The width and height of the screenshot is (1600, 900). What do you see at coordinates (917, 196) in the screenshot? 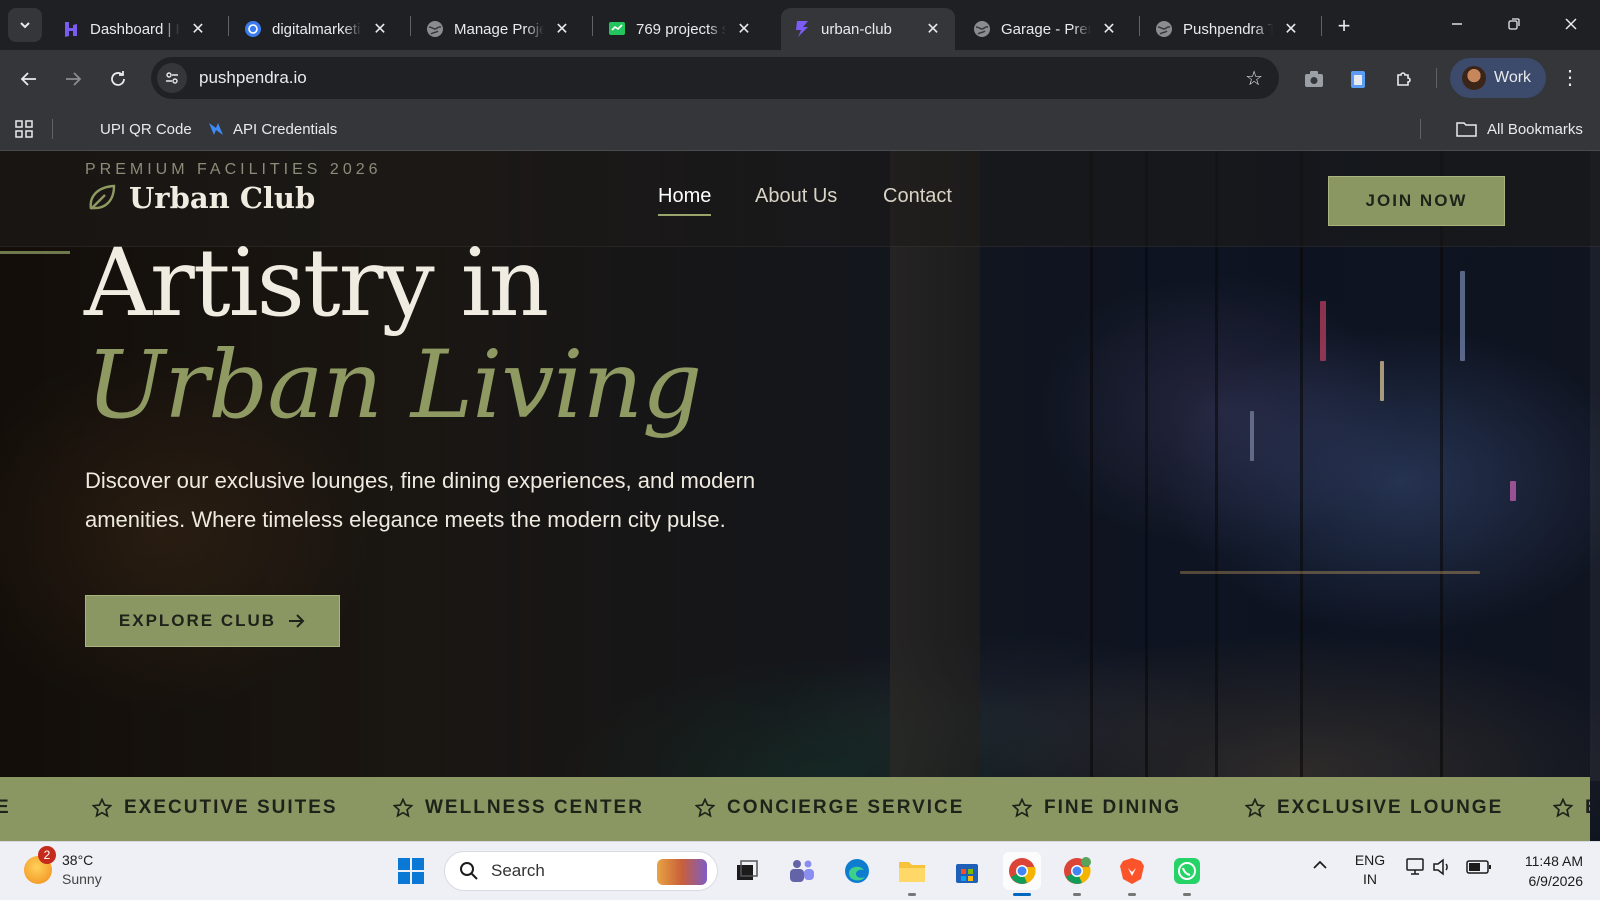
I see `nav-contact: Contact` at bounding box center [917, 196].